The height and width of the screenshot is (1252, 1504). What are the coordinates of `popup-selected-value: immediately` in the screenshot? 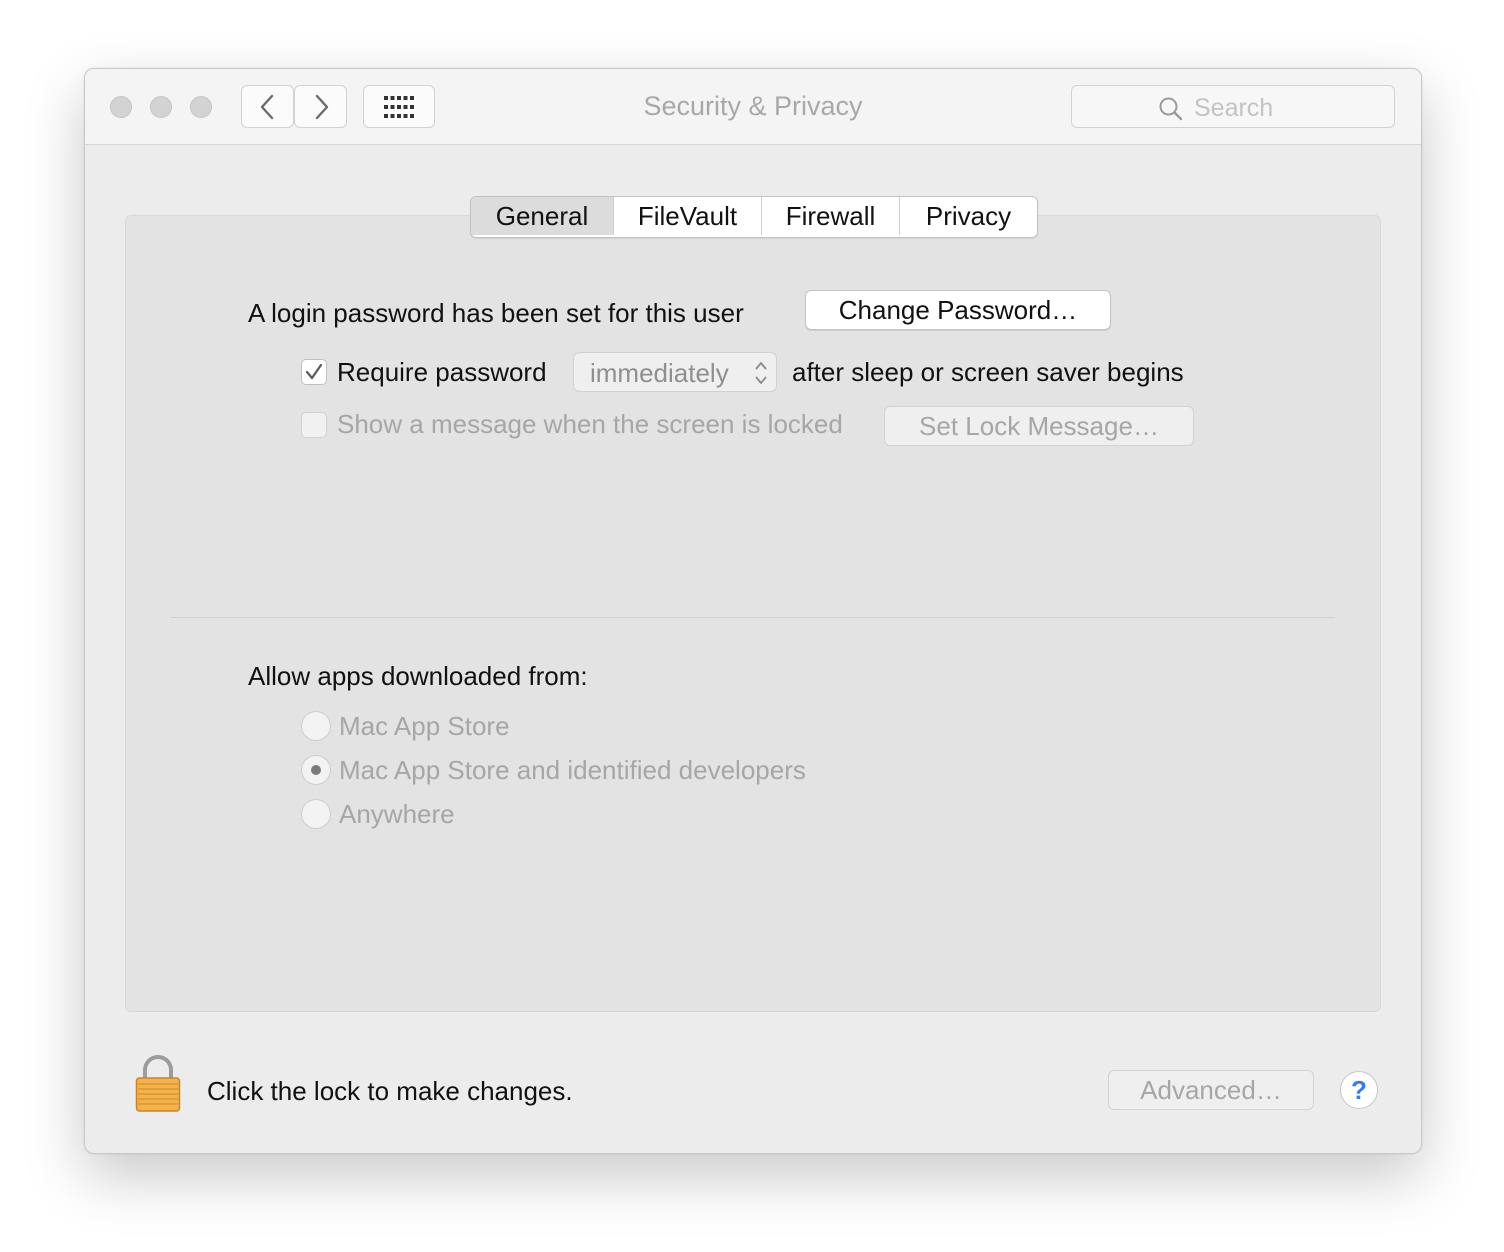 It's located at (659, 373).